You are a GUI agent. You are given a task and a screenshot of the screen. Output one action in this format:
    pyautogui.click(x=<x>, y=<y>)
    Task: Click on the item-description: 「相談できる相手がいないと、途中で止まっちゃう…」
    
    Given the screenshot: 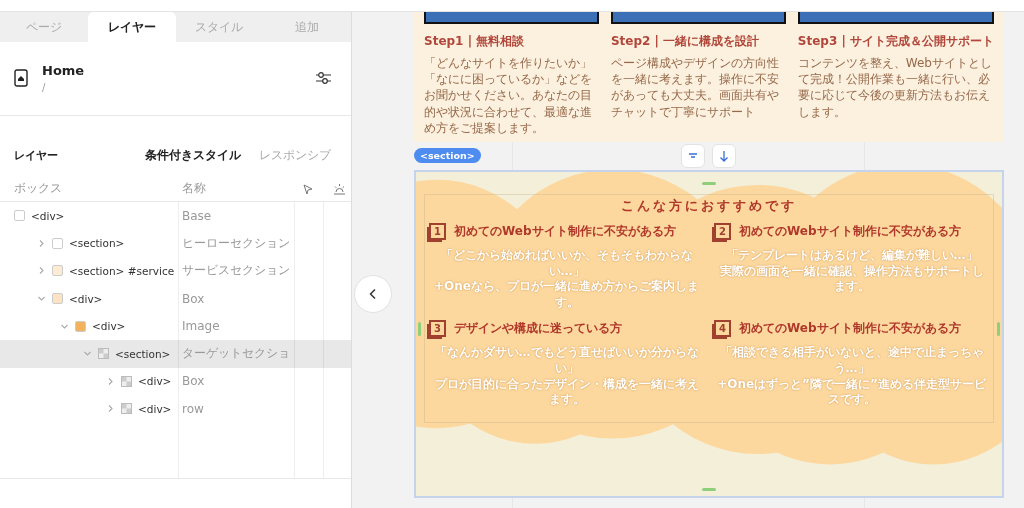 What is the action you would take?
    pyautogui.click(x=851, y=361)
    